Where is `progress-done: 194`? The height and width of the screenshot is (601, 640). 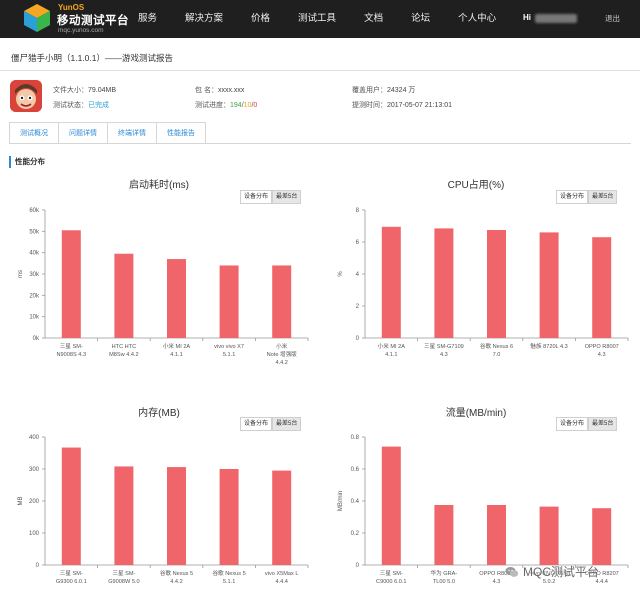
progress-done: 194 is located at coordinates (236, 105).